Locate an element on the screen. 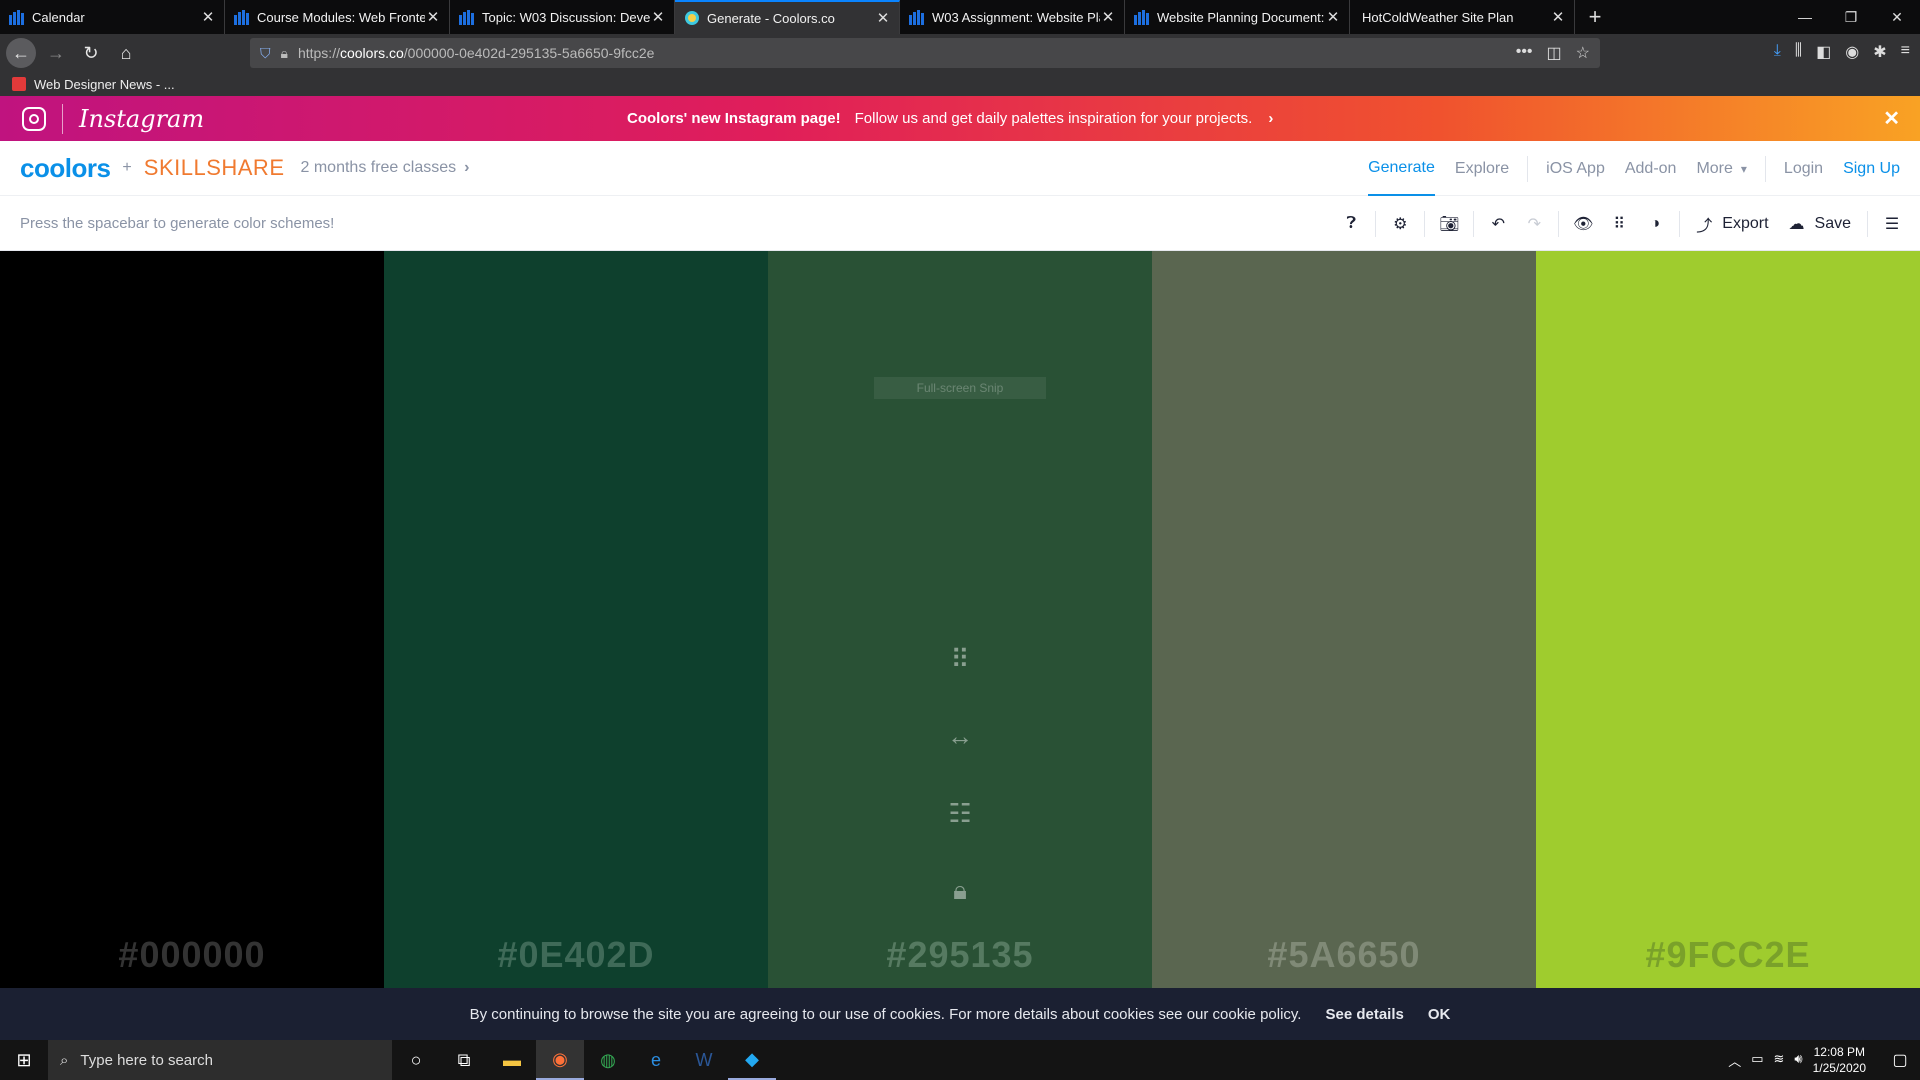 This screenshot has width=1920, height=1080. extension-icon: ✱ is located at coordinates (1879, 52).